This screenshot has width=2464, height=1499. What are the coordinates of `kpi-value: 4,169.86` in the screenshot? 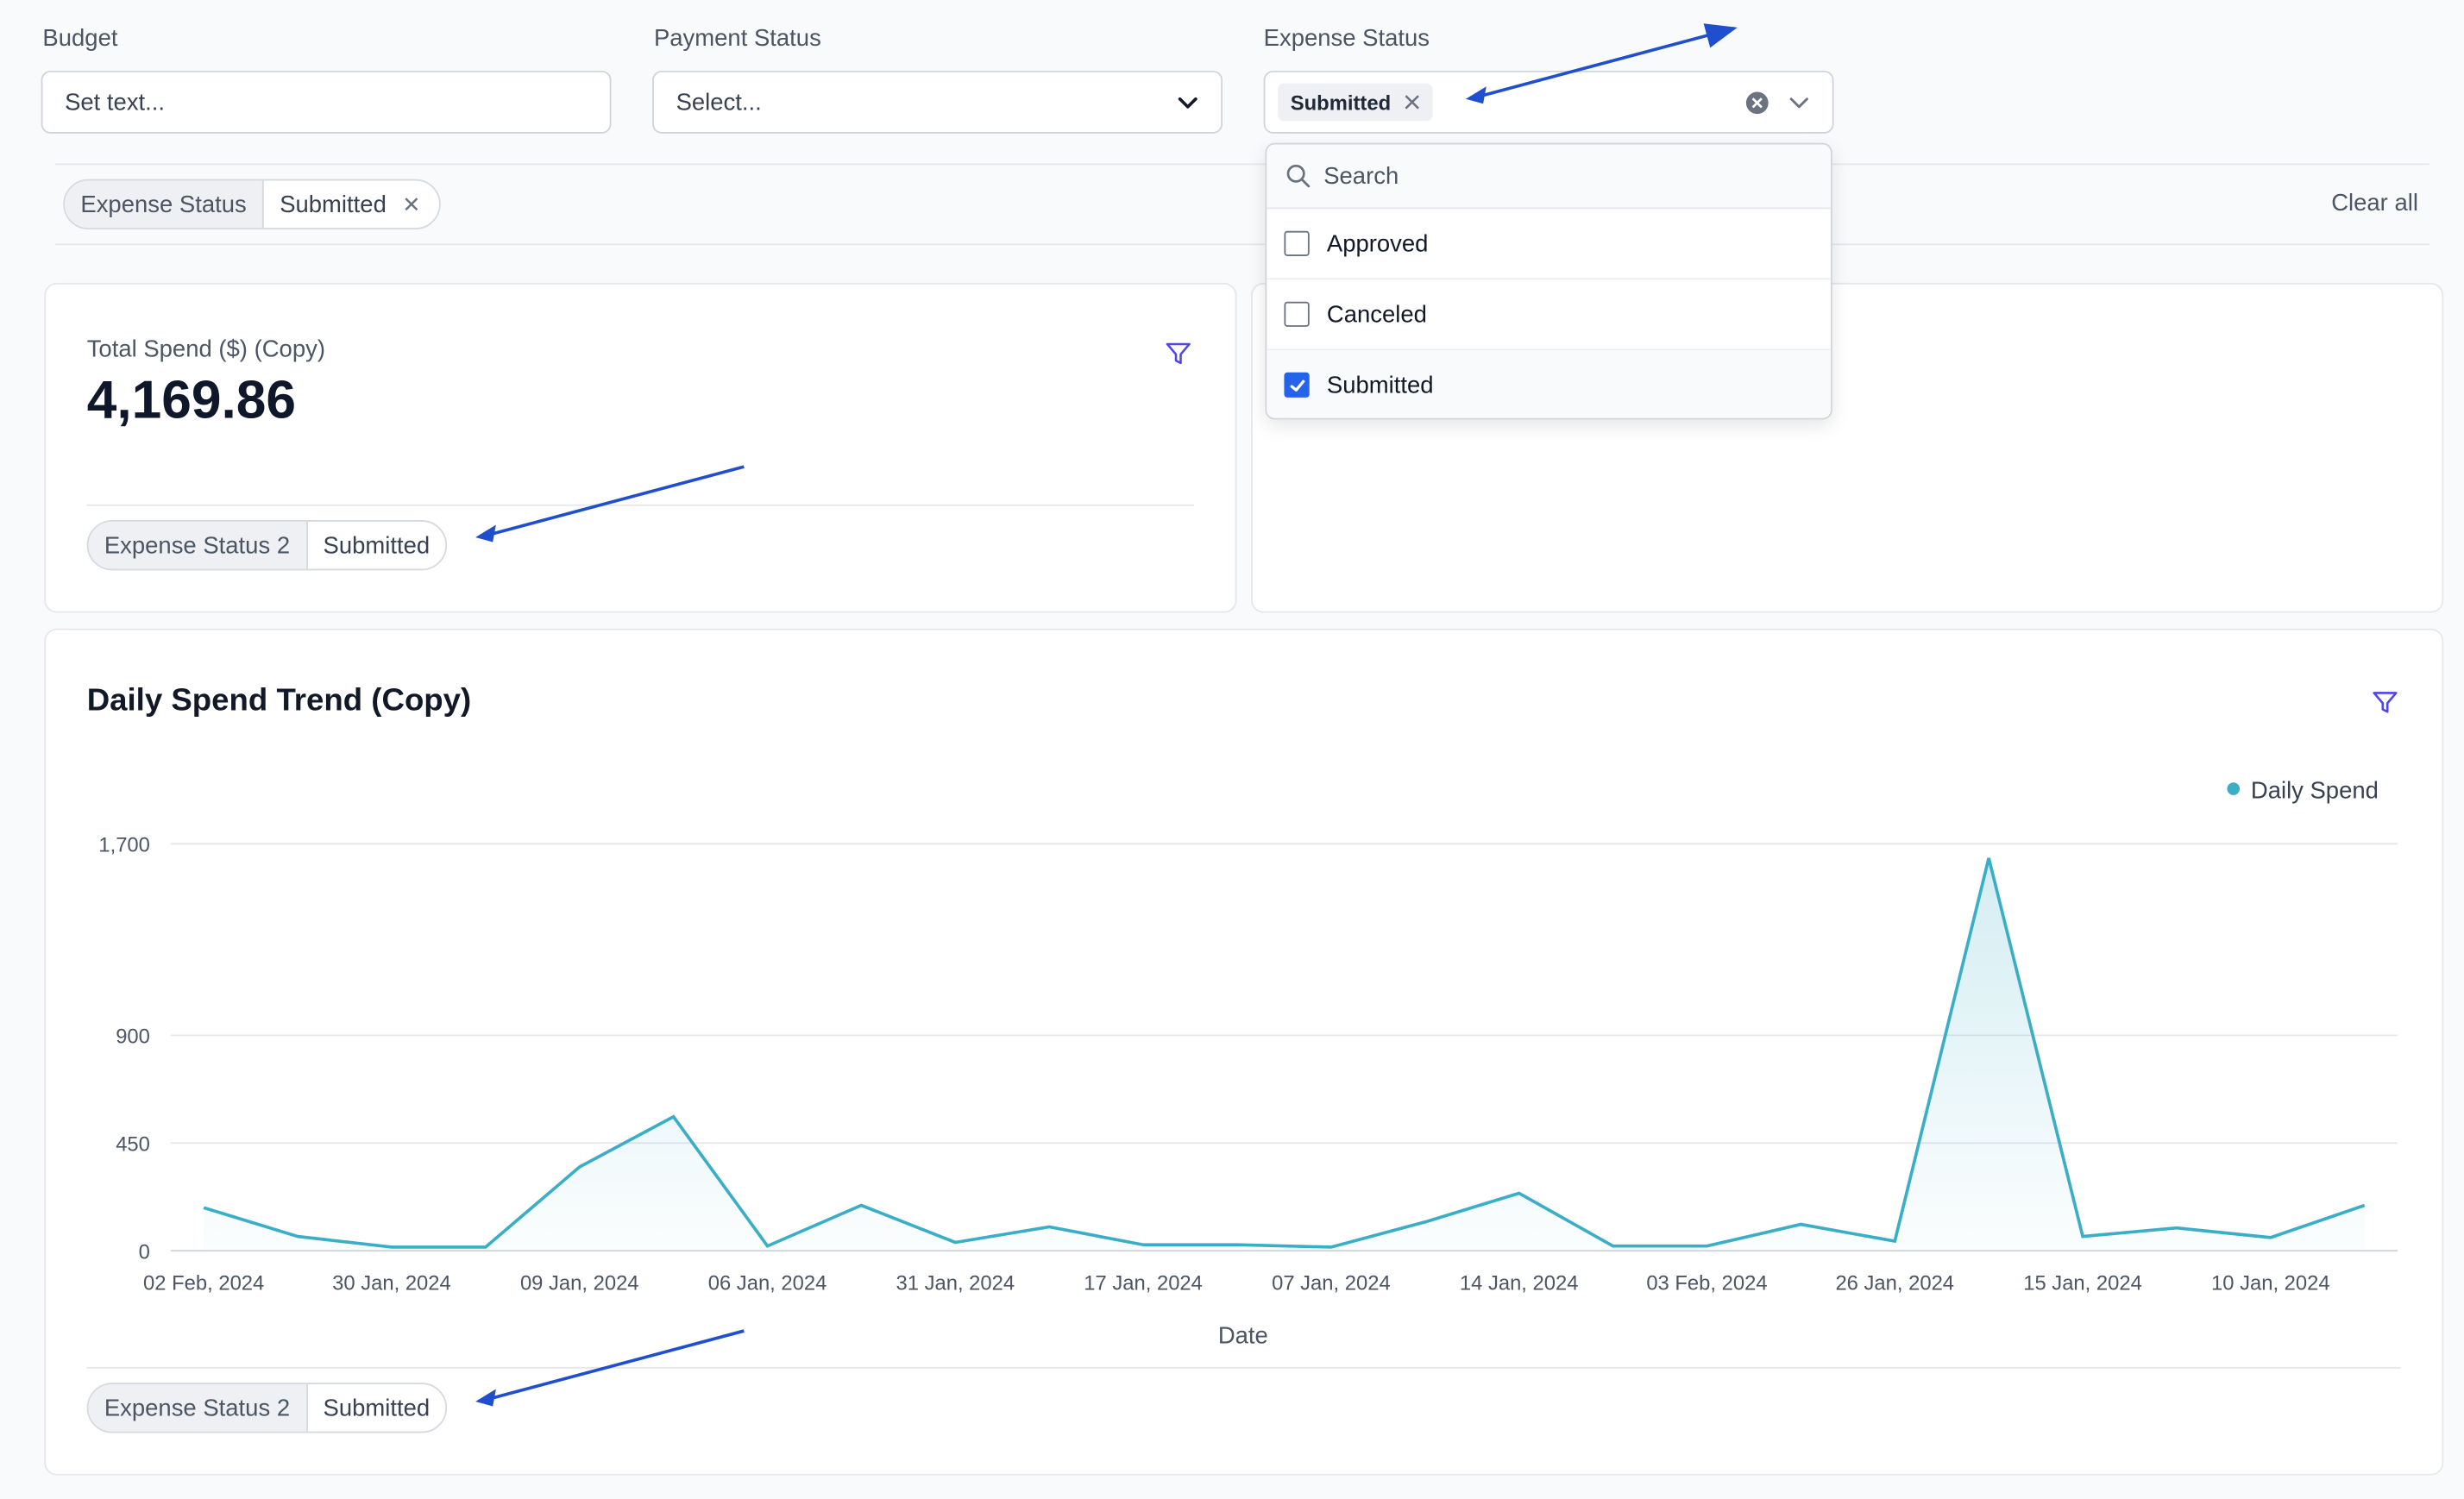 It's located at (191, 400).